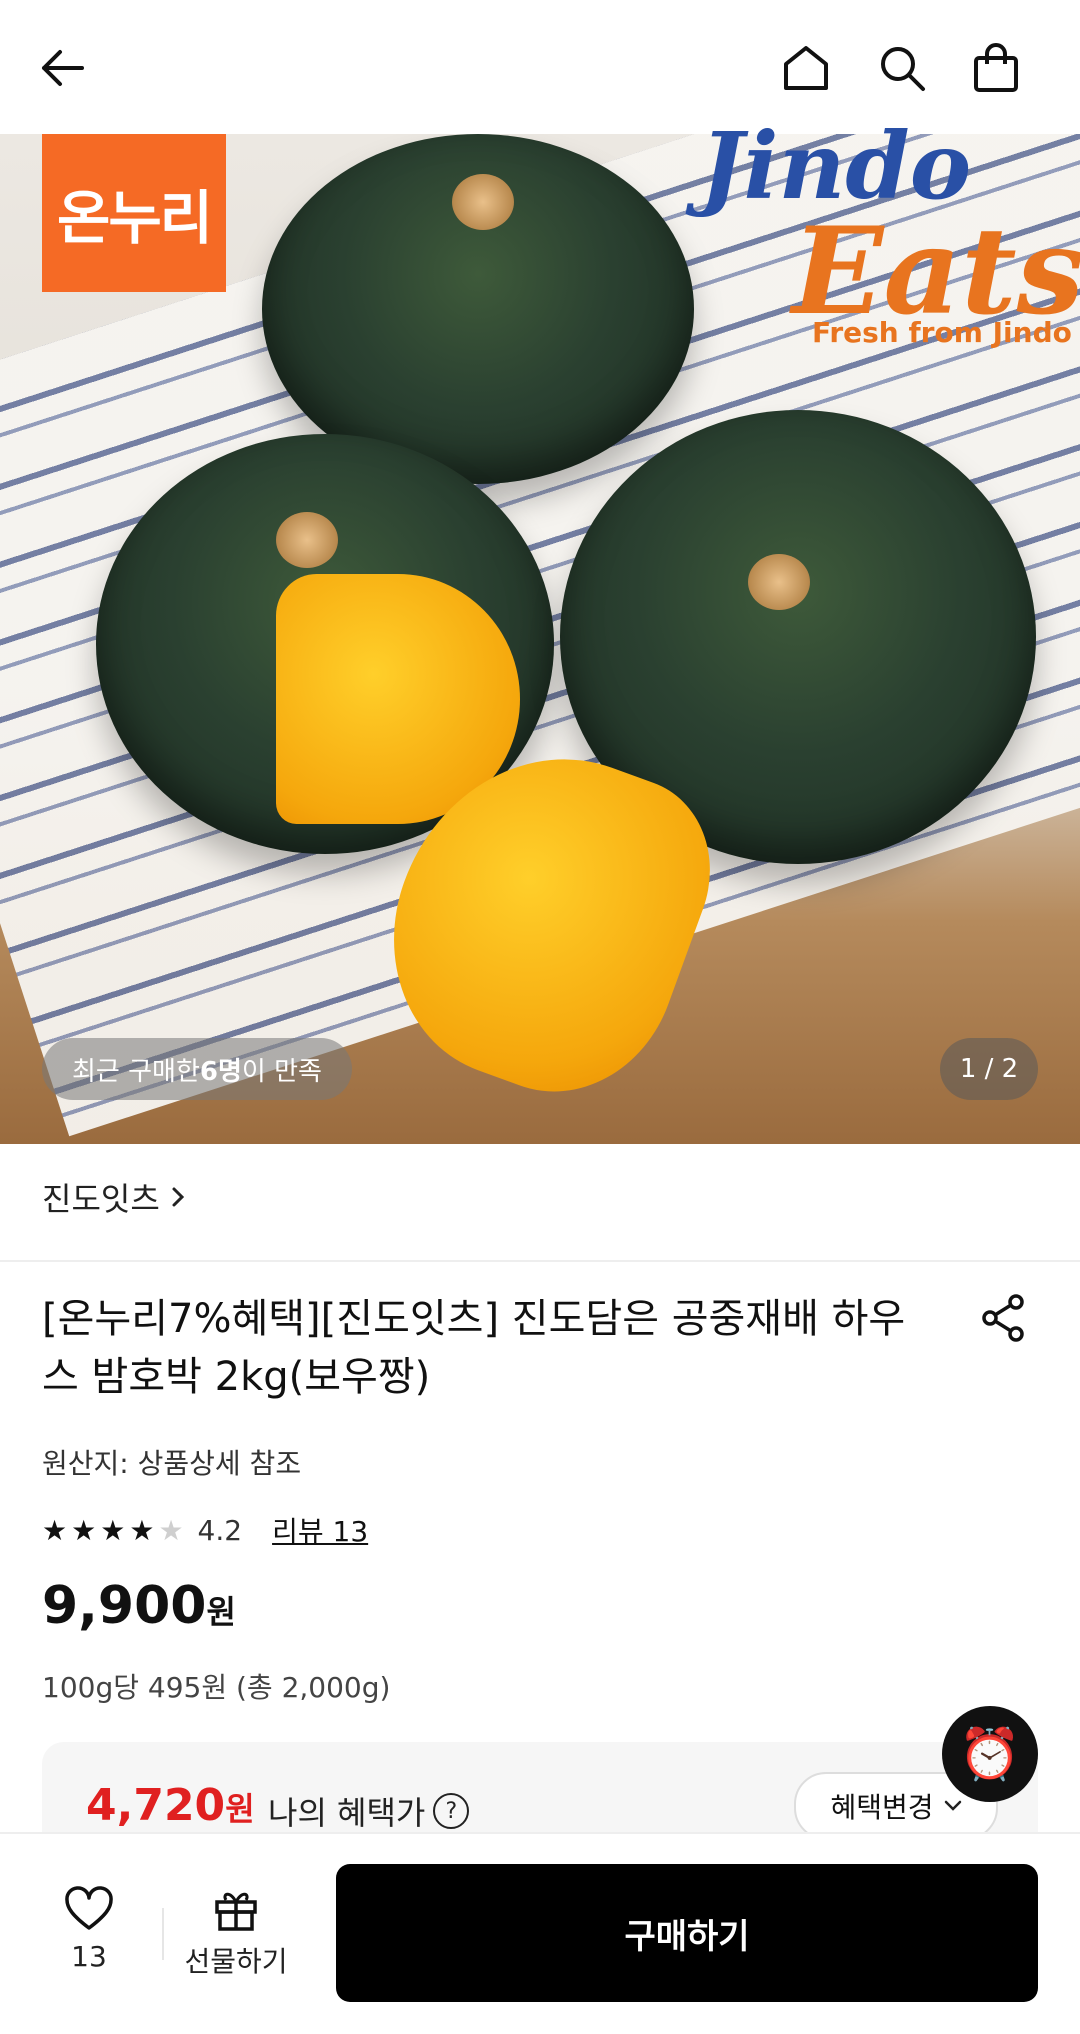 The image size is (1080, 2034). What do you see at coordinates (540, 1261) in the screenshot?
I see `section-divider` at bounding box center [540, 1261].